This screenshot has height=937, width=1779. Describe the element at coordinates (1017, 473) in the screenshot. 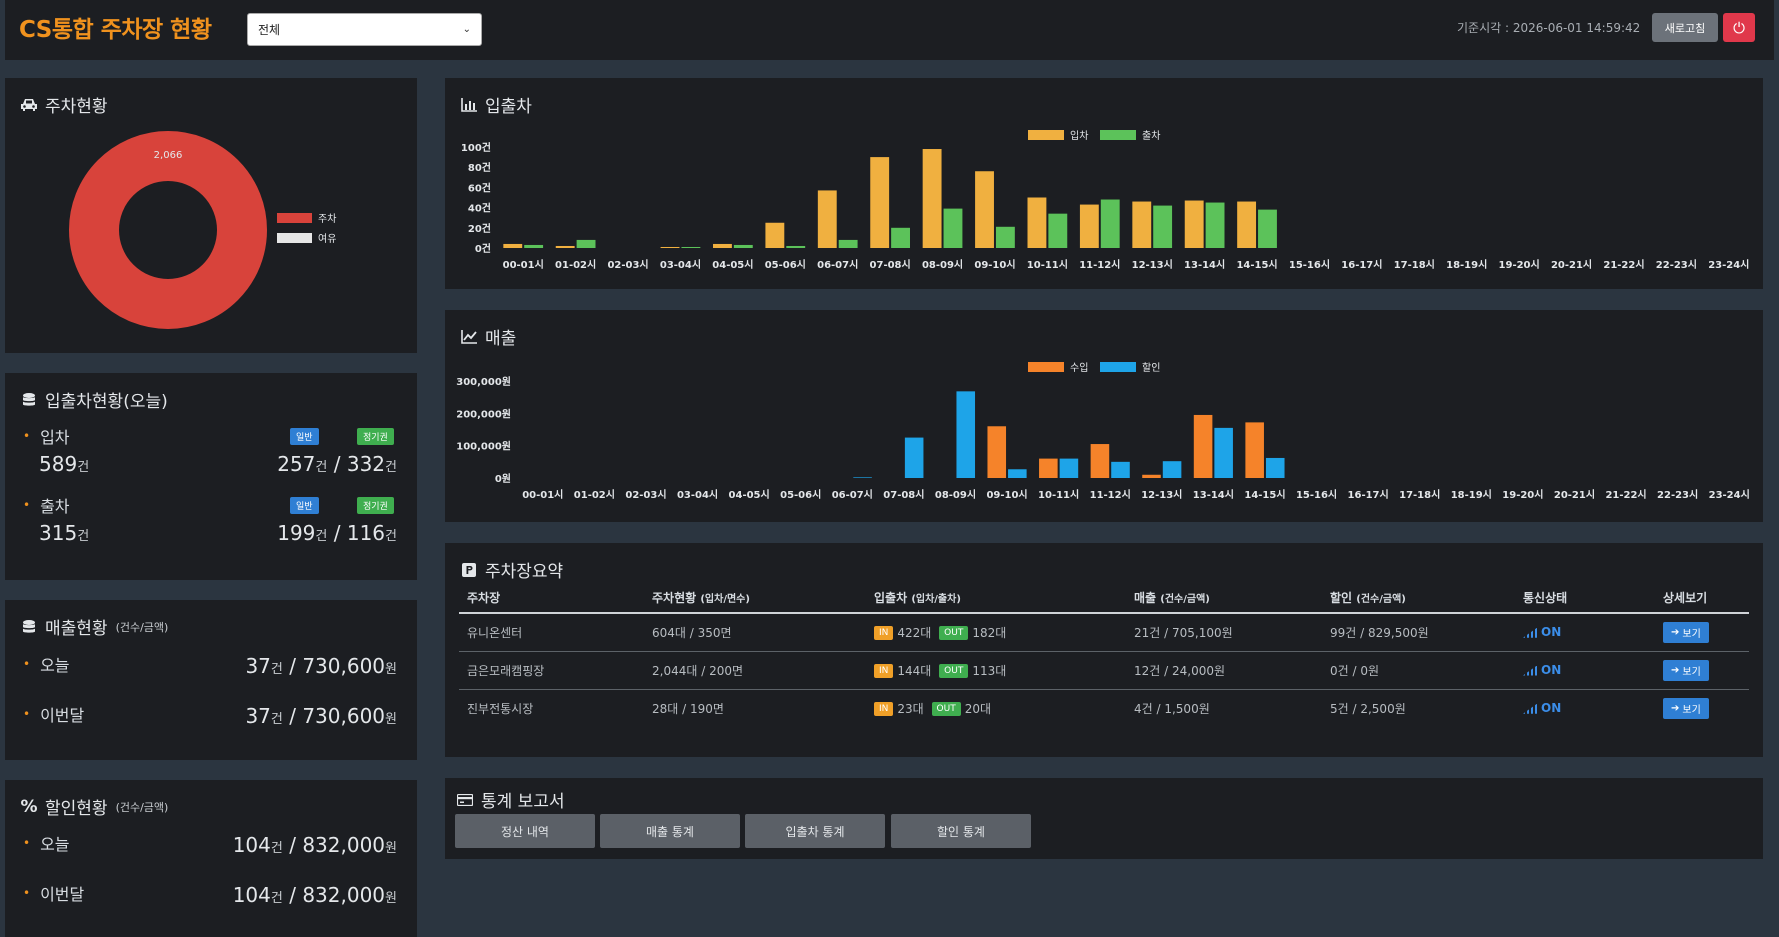

I see `bar-할인-09-10시` at that location.